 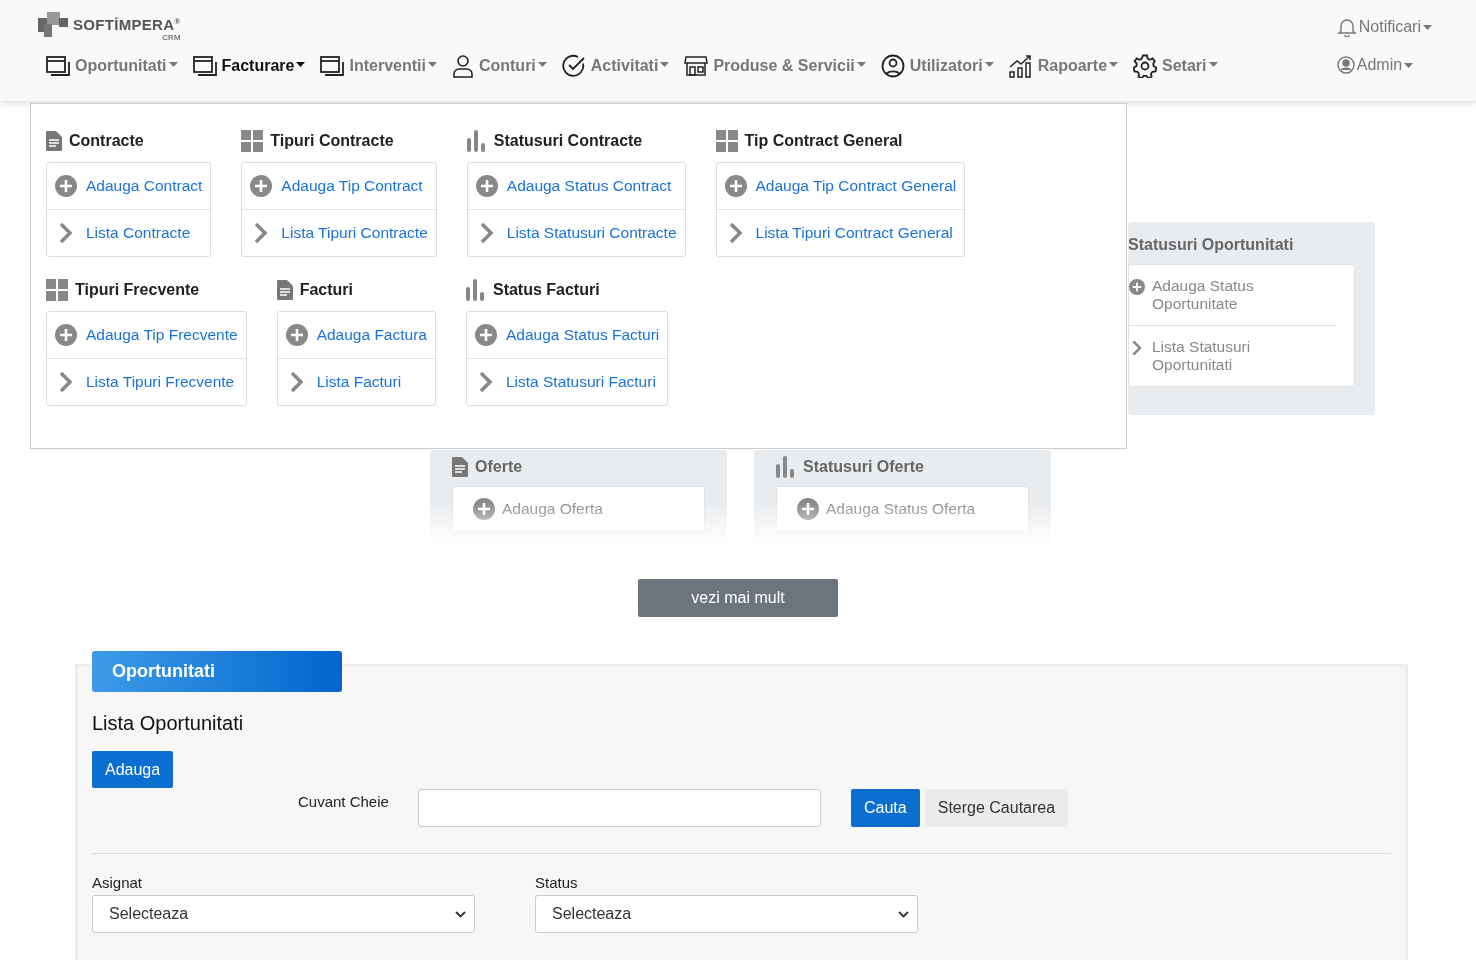 I want to click on group-title: Contracte, so click(x=106, y=141).